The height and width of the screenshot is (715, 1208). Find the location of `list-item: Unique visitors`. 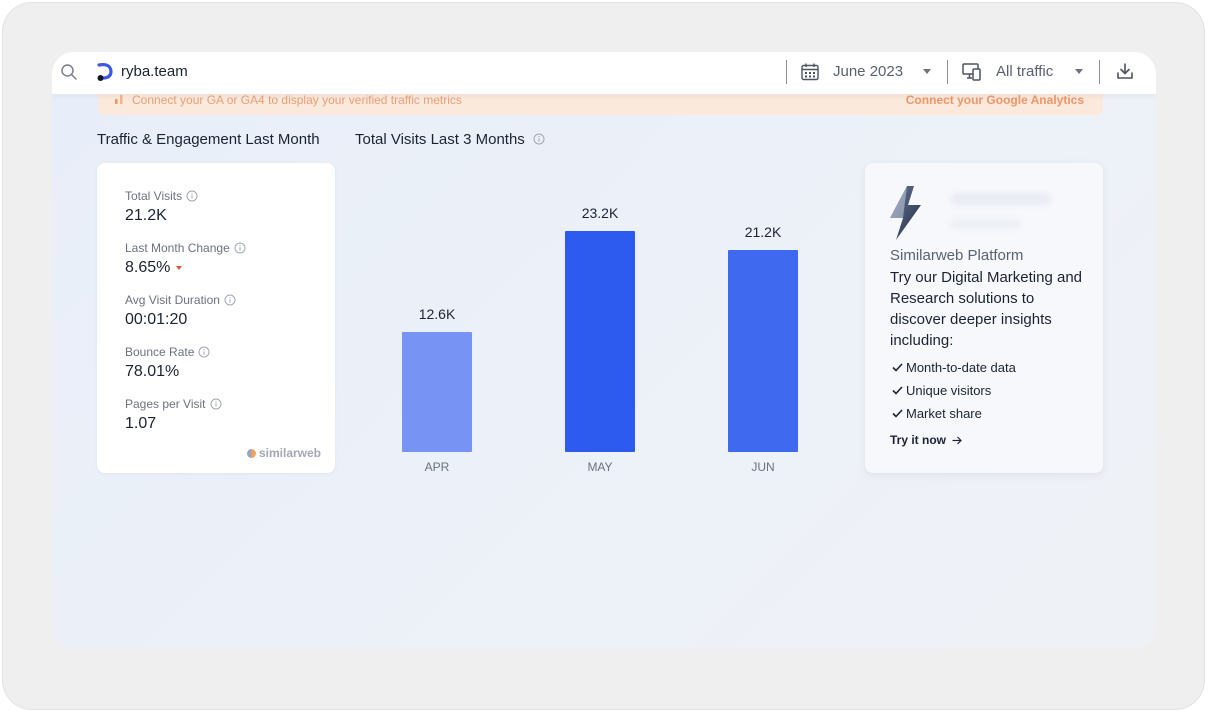

list-item: Unique visitors is located at coordinates (954, 390).